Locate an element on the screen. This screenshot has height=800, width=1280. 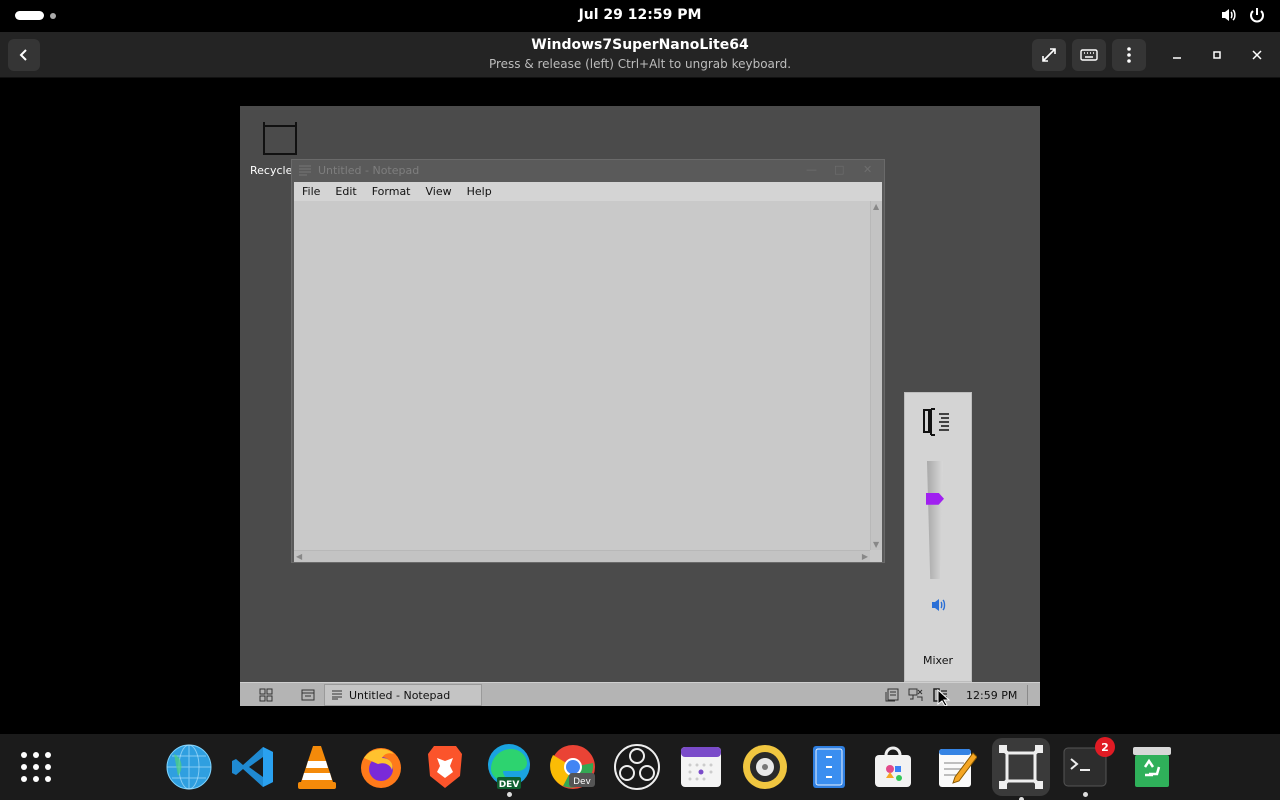
network-disconnected-icon is located at coordinates (915, 694).